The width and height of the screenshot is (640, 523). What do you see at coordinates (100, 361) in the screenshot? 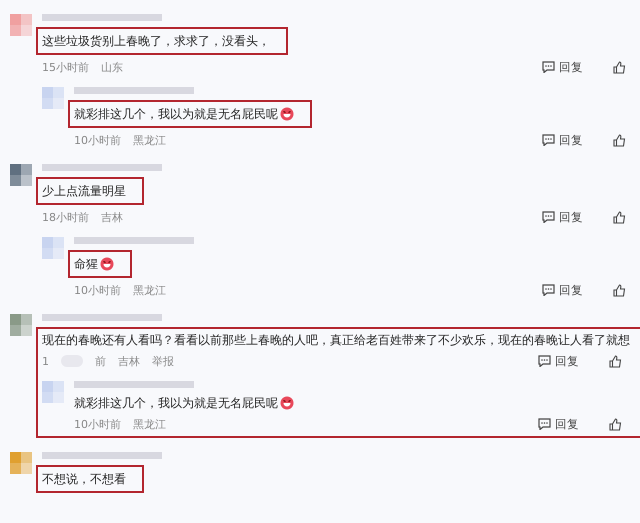
I see `meta-text: 前` at bounding box center [100, 361].